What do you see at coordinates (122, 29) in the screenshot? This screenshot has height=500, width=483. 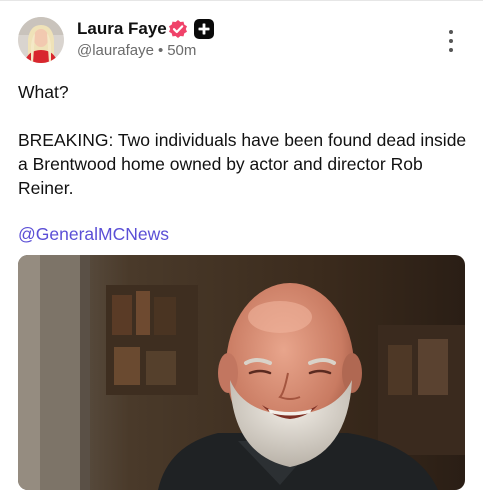 I see `display-name: Laura Faye` at bounding box center [122, 29].